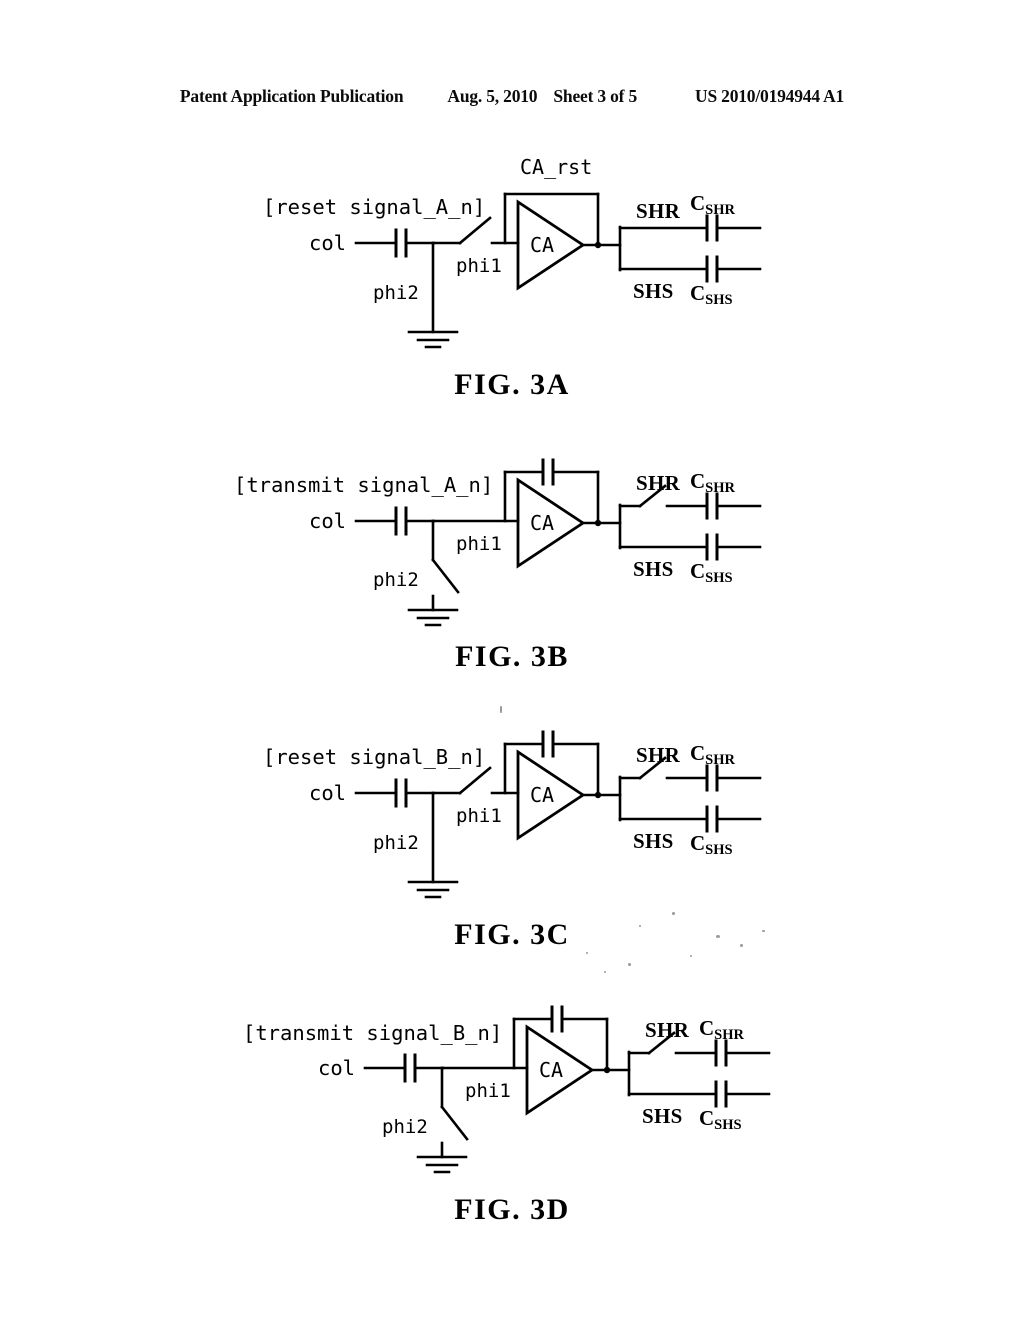 The width and height of the screenshot is (1024, 1320). Describe the element at coordinates (405, 1127) in the screenshot. I see `phi2-label-3d: phi2` at that location.